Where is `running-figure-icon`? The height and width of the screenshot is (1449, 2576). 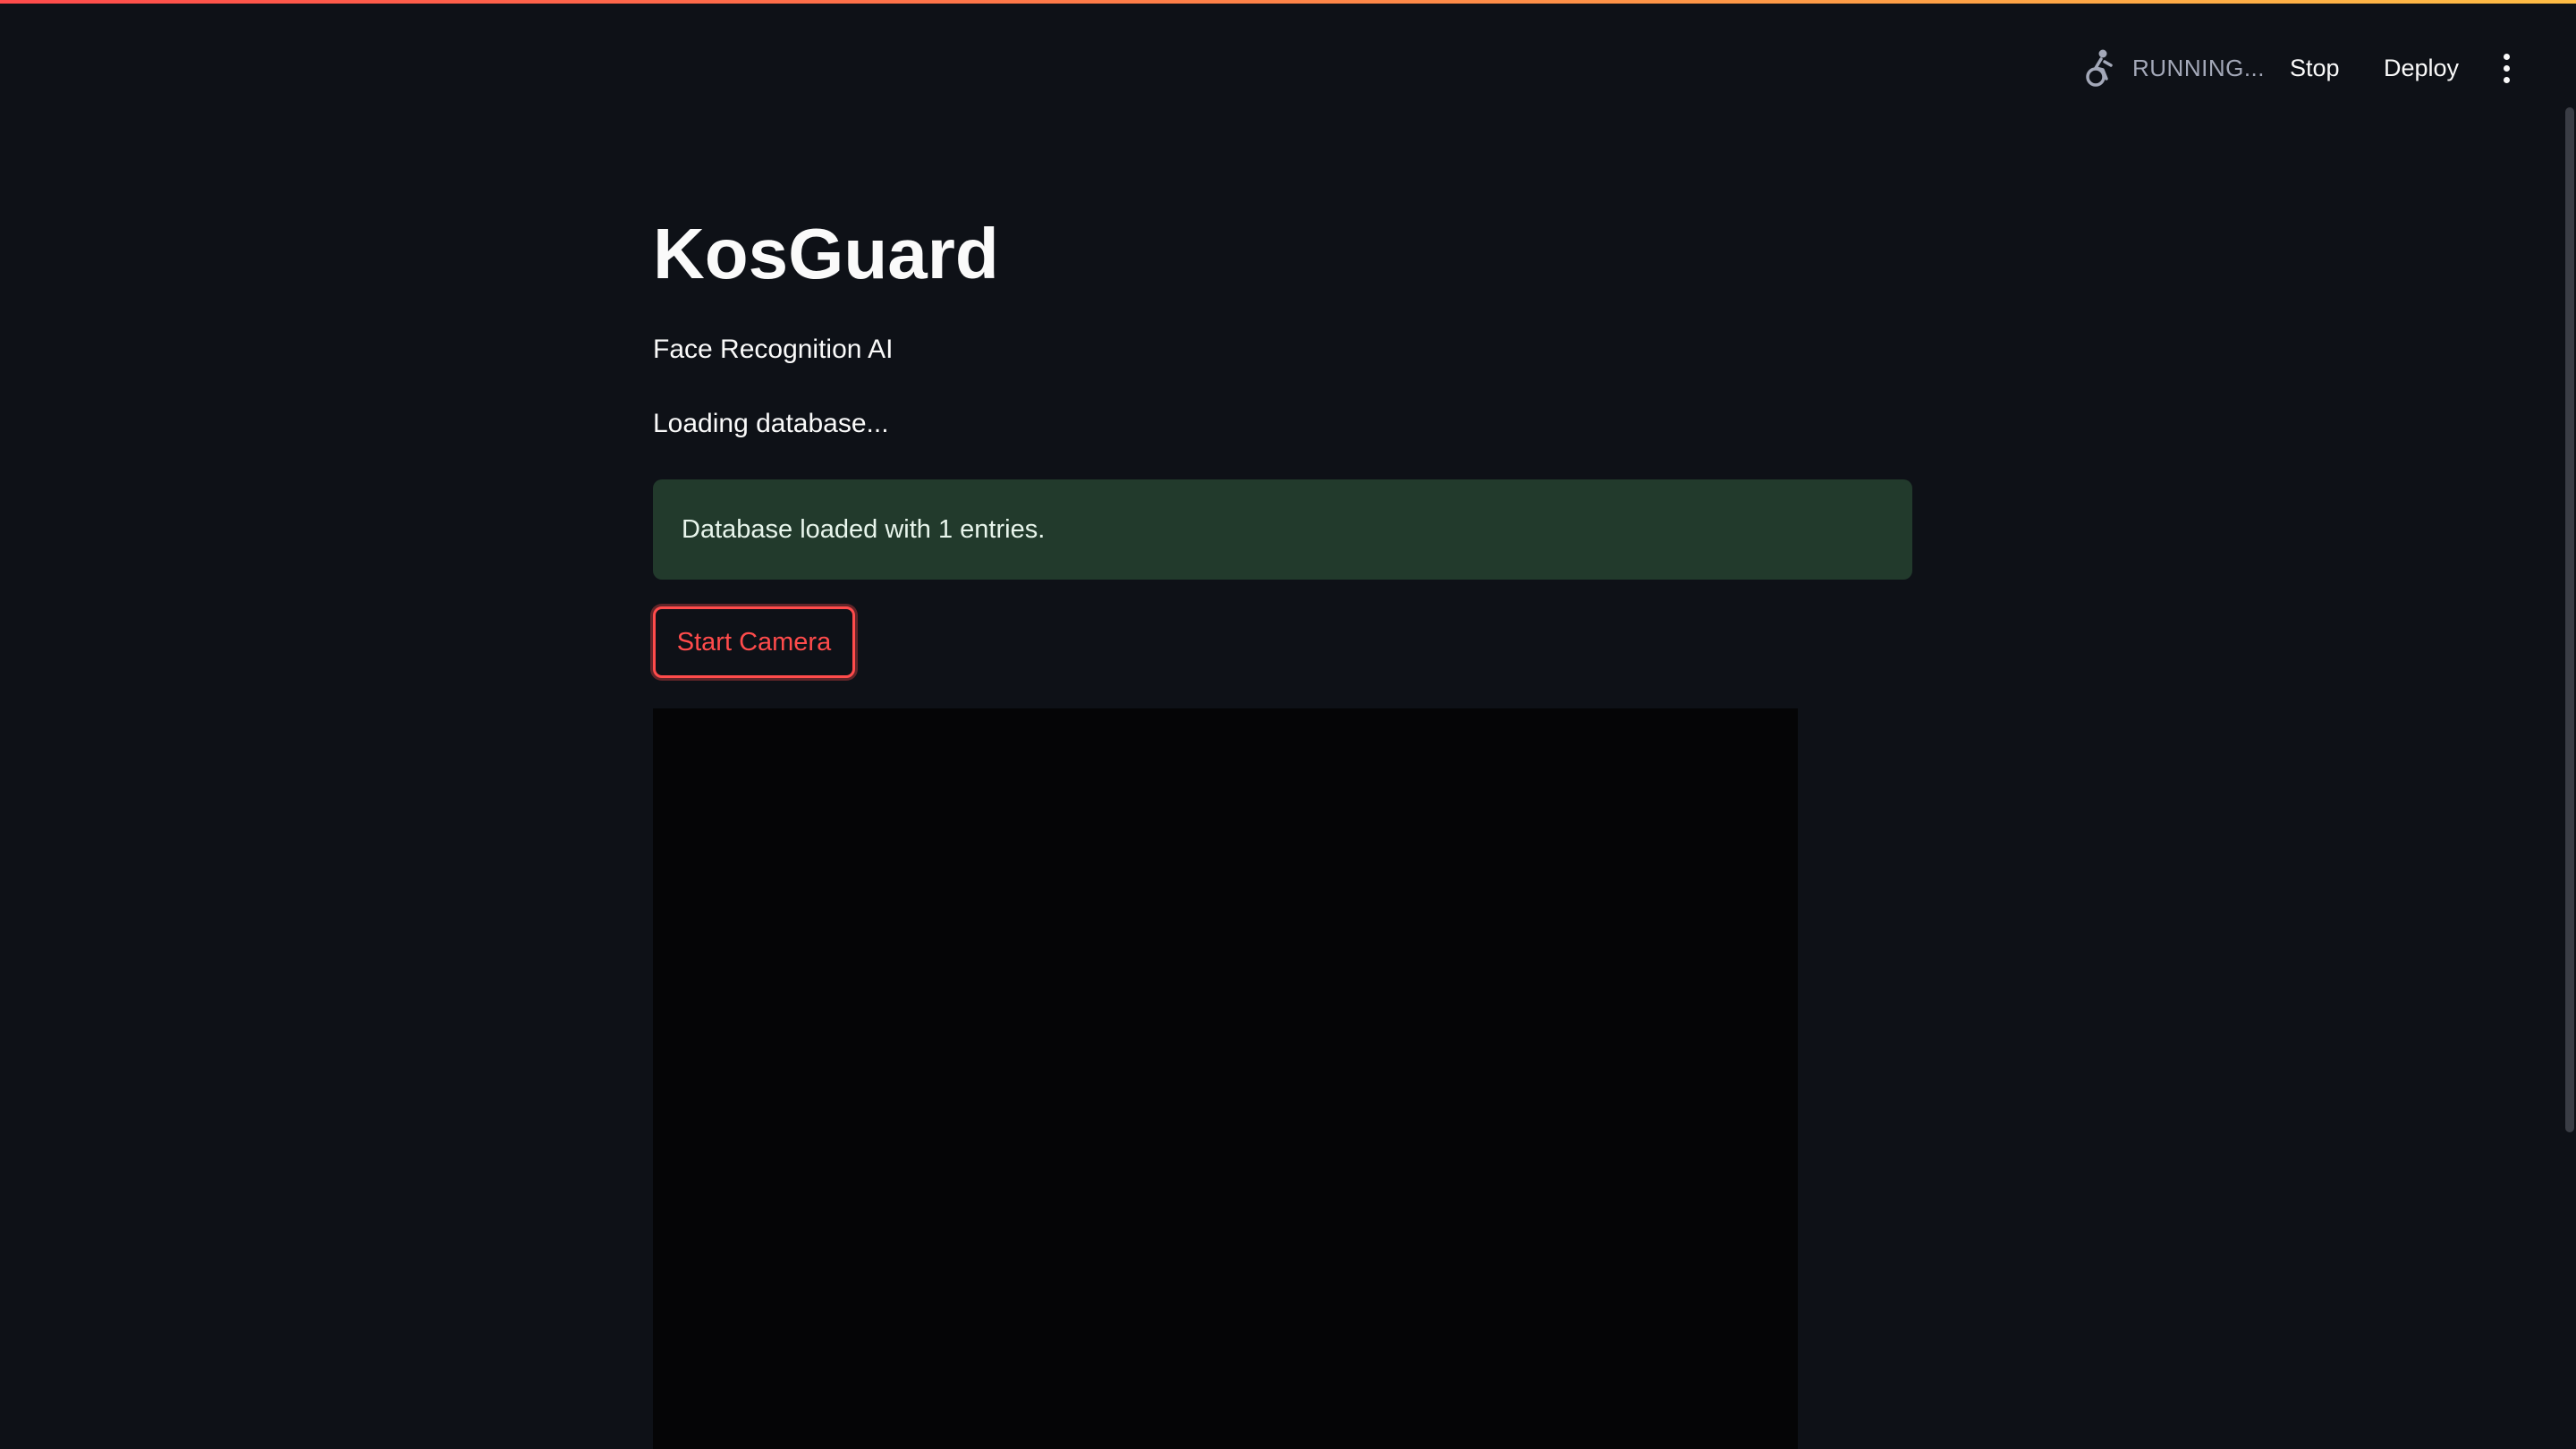 running-figure-icon is located at coordinates (2098, 68).